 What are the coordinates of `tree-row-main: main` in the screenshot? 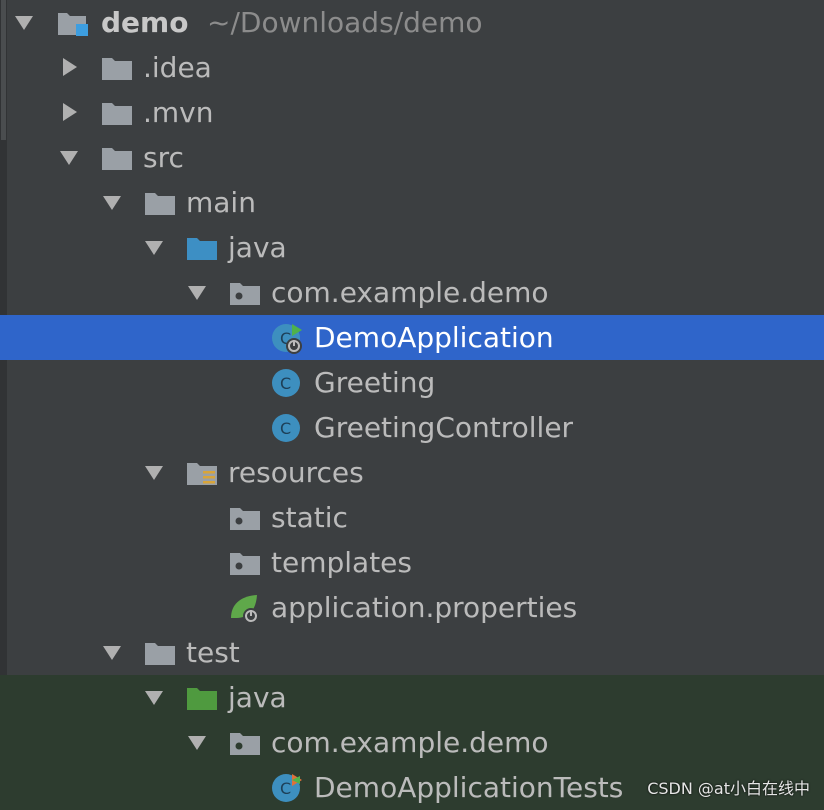 It's located at (412, 202).